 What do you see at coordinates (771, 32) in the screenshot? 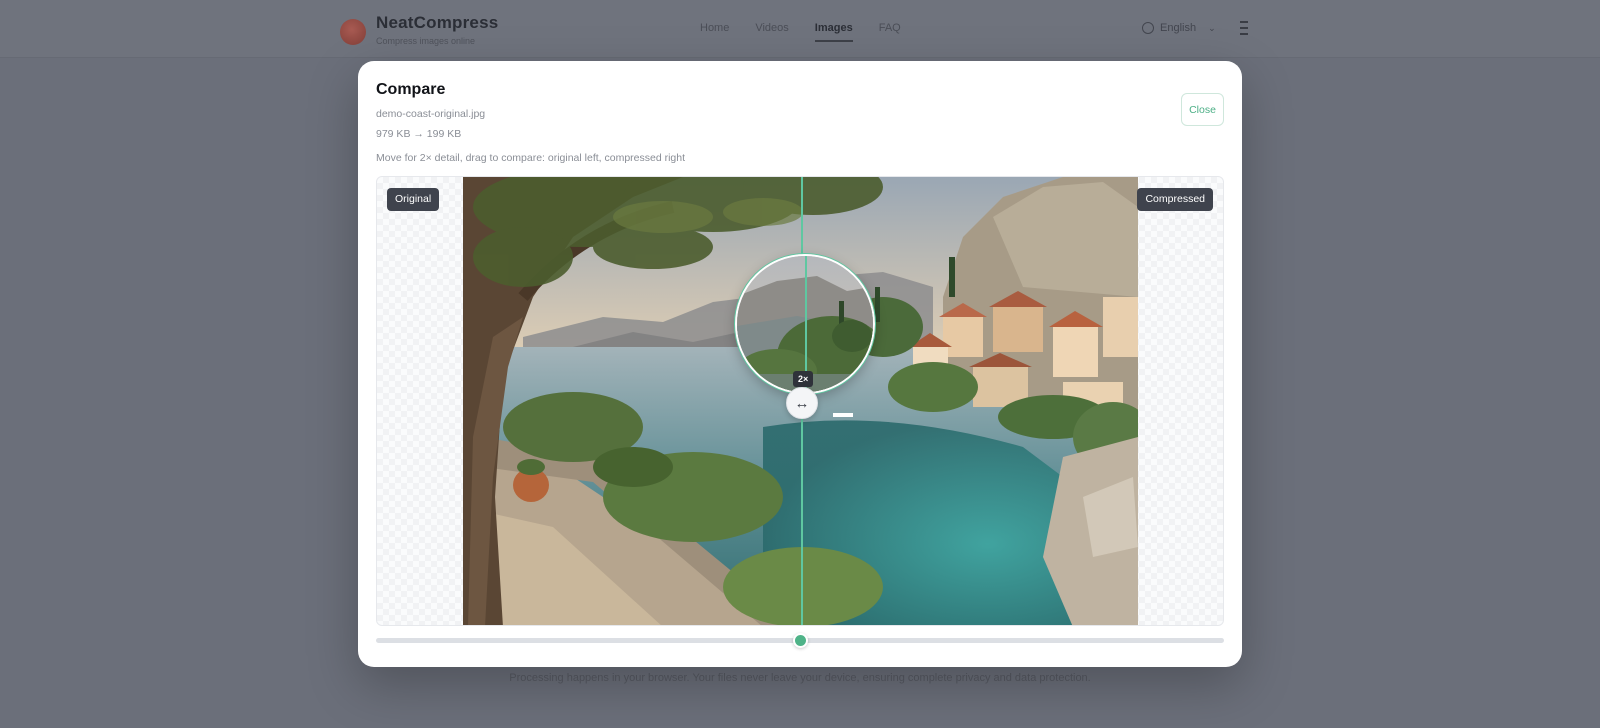
I see `nav-item-videos: Videos` at bounding box center [771, 32].